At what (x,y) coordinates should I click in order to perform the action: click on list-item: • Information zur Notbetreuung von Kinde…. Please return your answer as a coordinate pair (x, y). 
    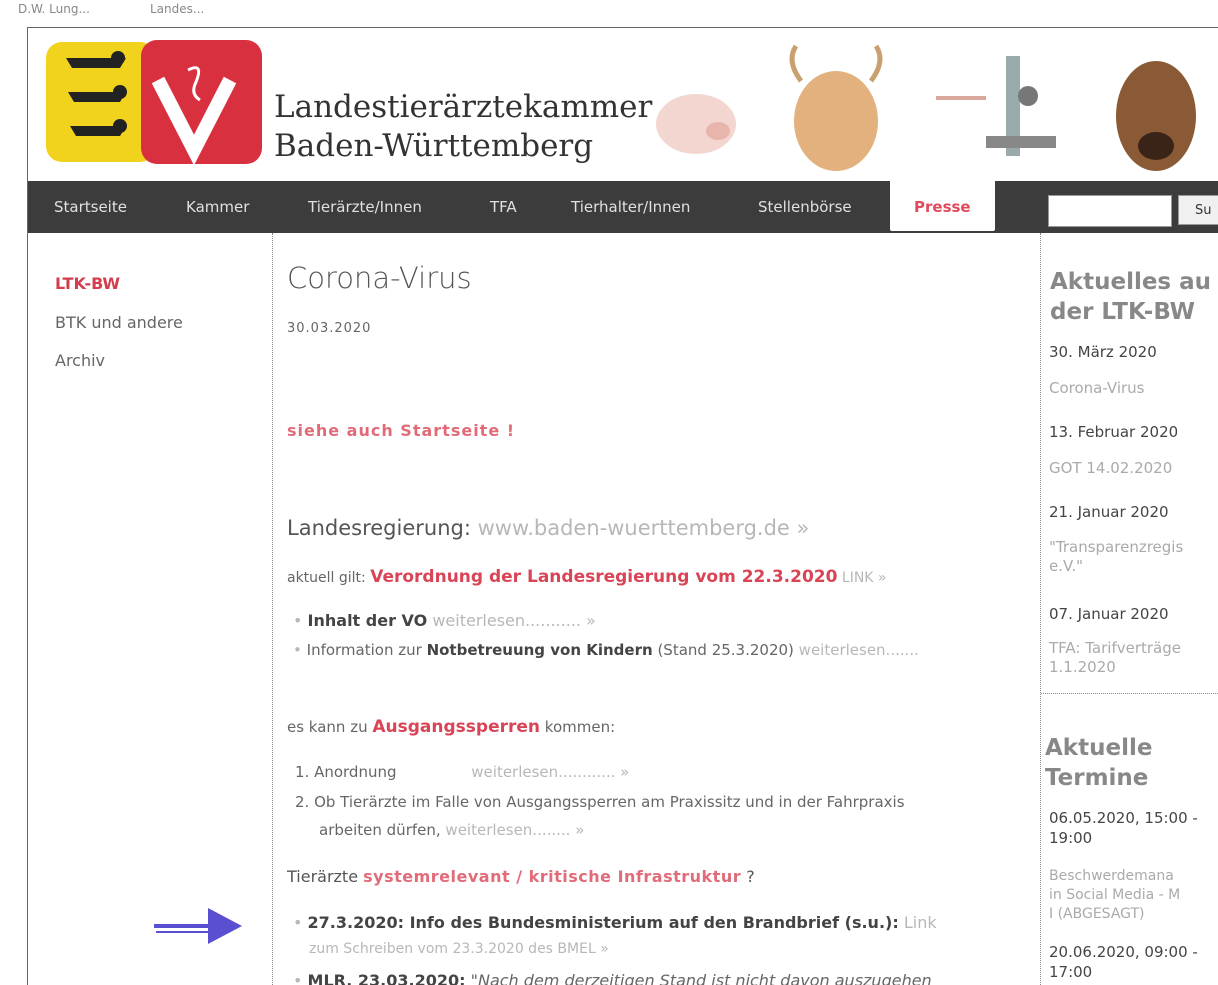
    Looking at the image, I should click on (606, 650).